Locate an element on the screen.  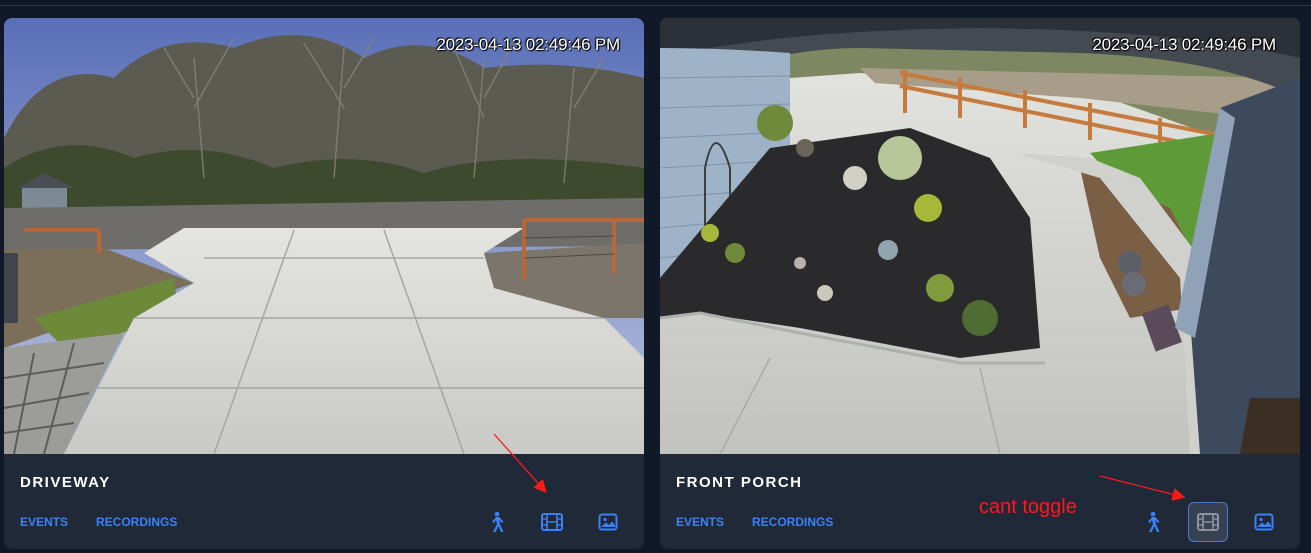
camera-name: DRIVEWAY is located at coordinates (65, 482).